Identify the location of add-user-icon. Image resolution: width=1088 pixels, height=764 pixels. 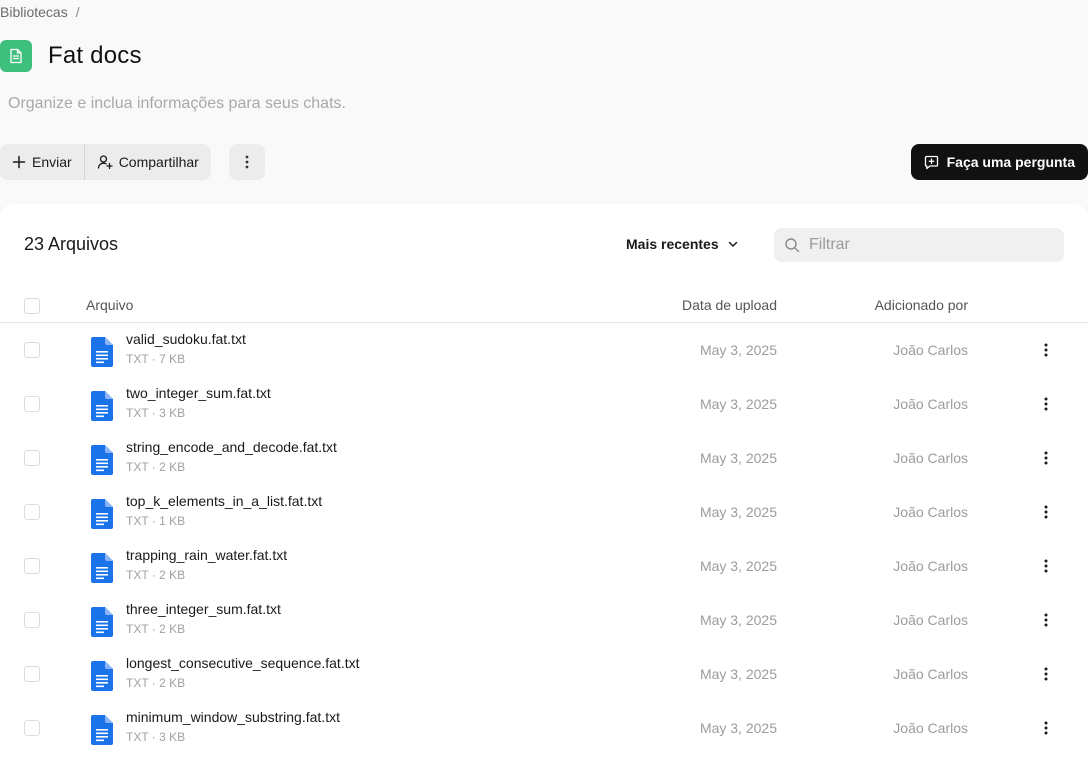
(105, 162).